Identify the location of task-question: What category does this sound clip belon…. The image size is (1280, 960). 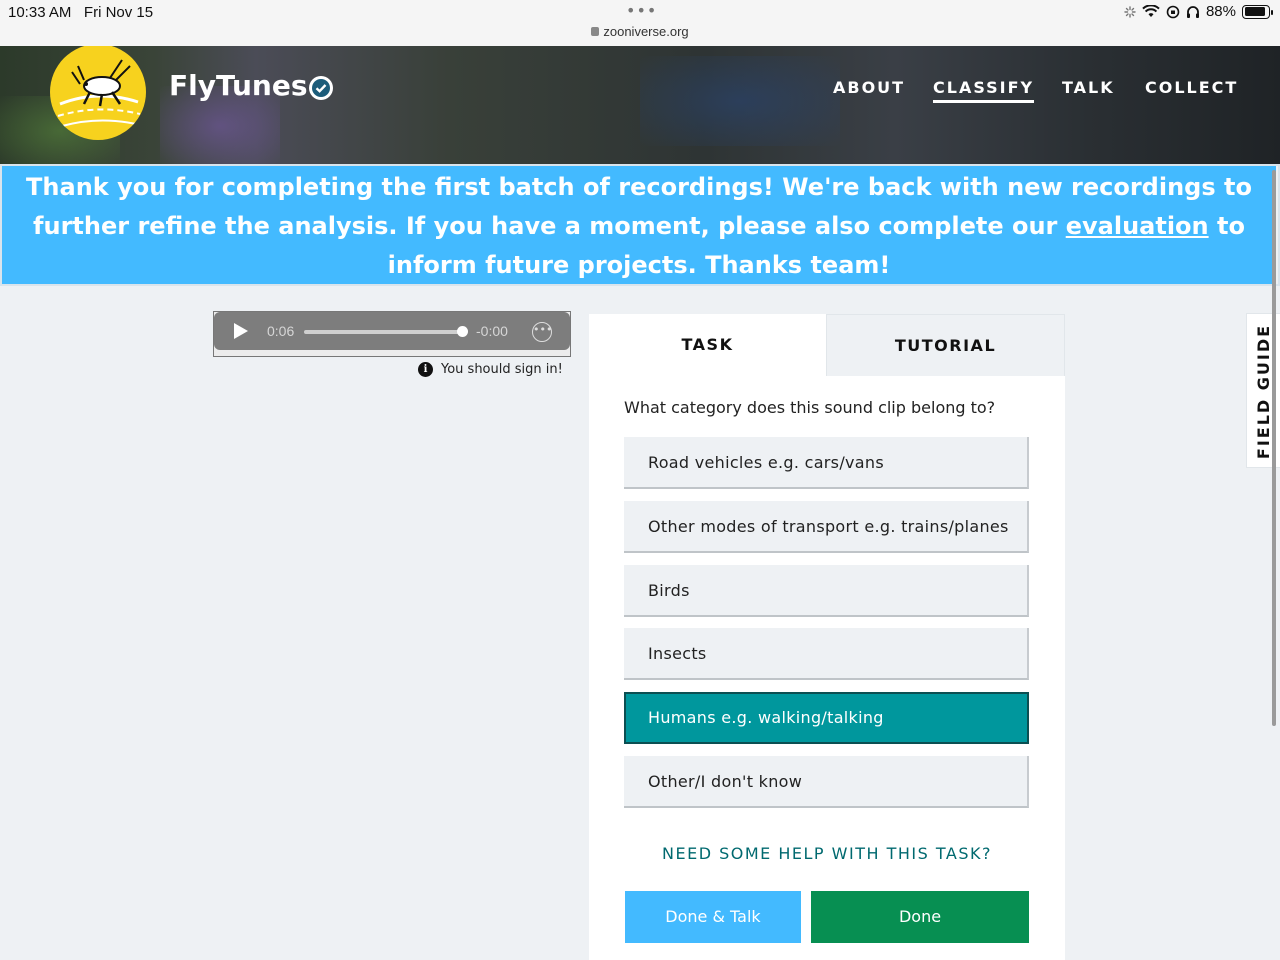
(810, 407).